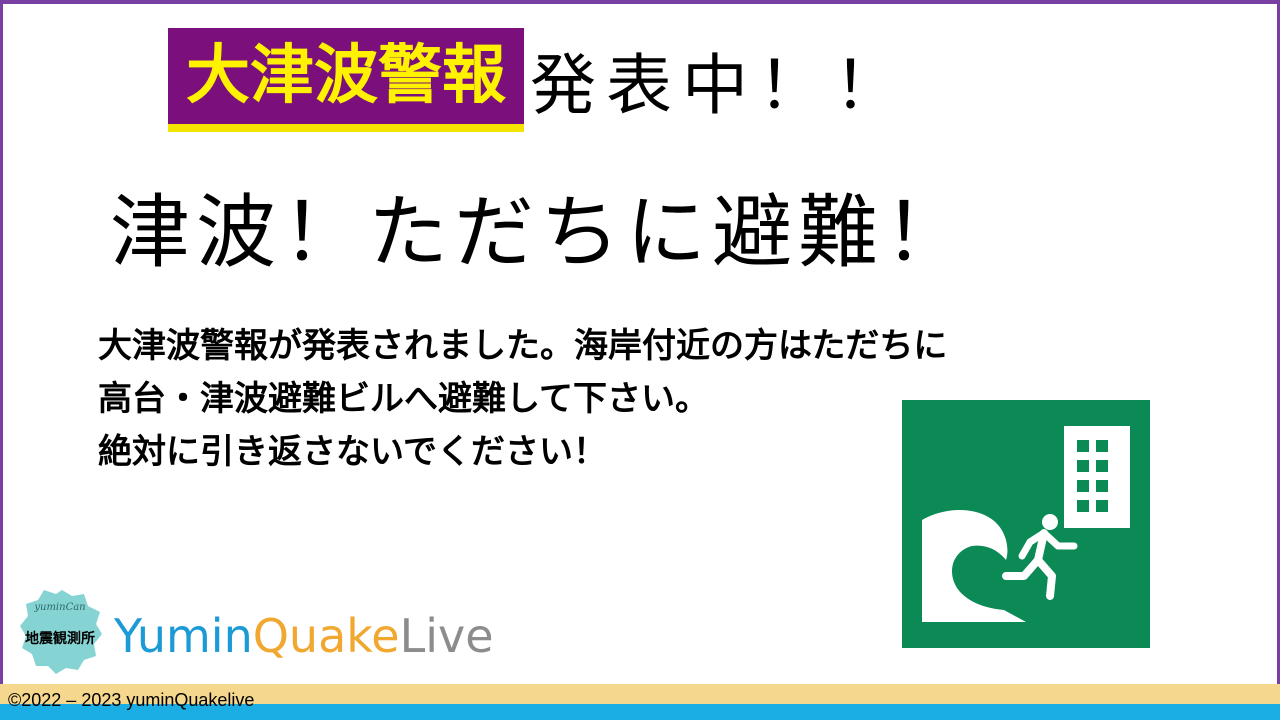  I want to click on logo-badge-script: yuminCan, so click(59, 607).